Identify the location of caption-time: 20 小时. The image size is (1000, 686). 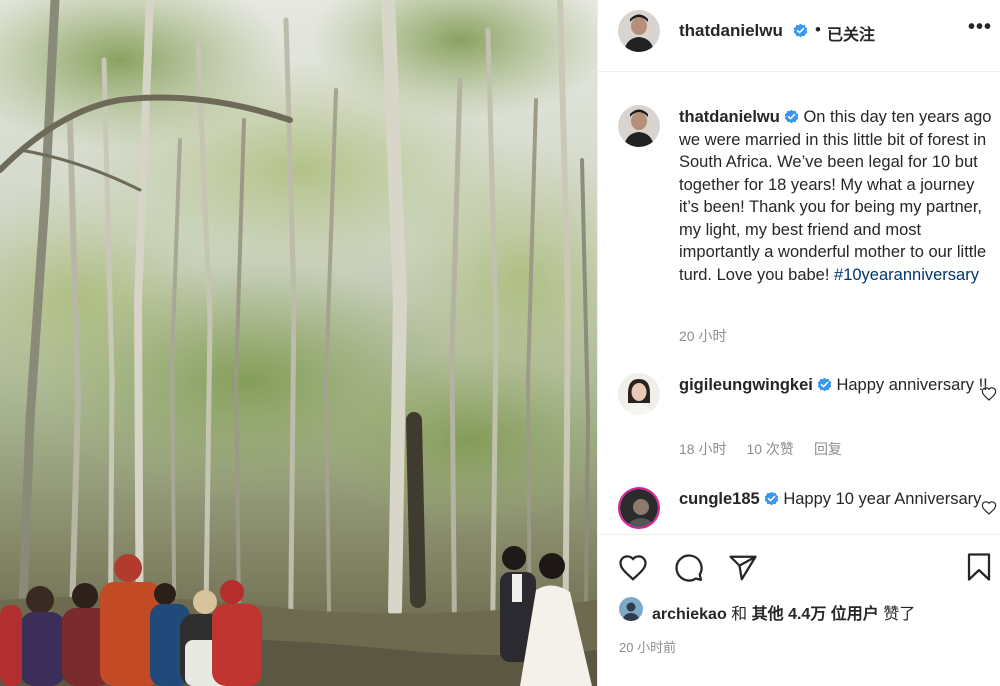
(702, 336).